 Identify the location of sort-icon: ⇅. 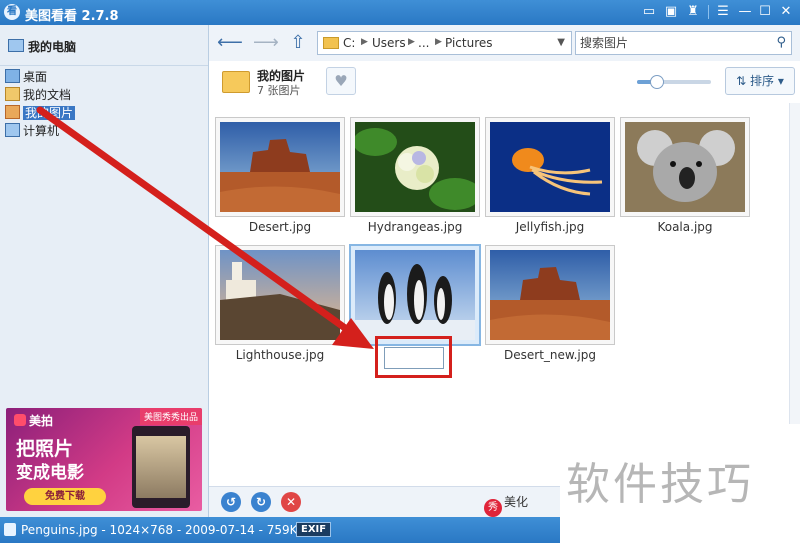
(743, 81).